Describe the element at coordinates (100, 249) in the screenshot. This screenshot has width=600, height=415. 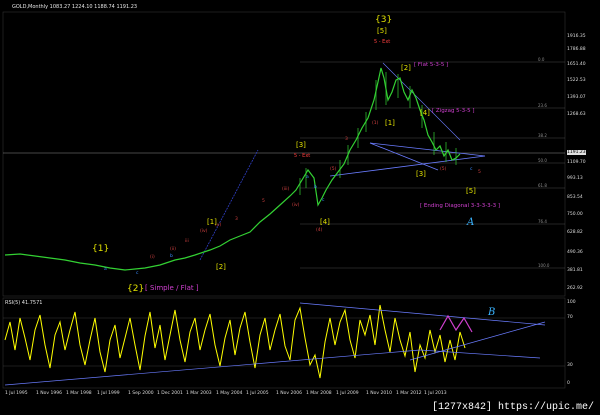
I see `label-wave1-big: {1}` at that location.